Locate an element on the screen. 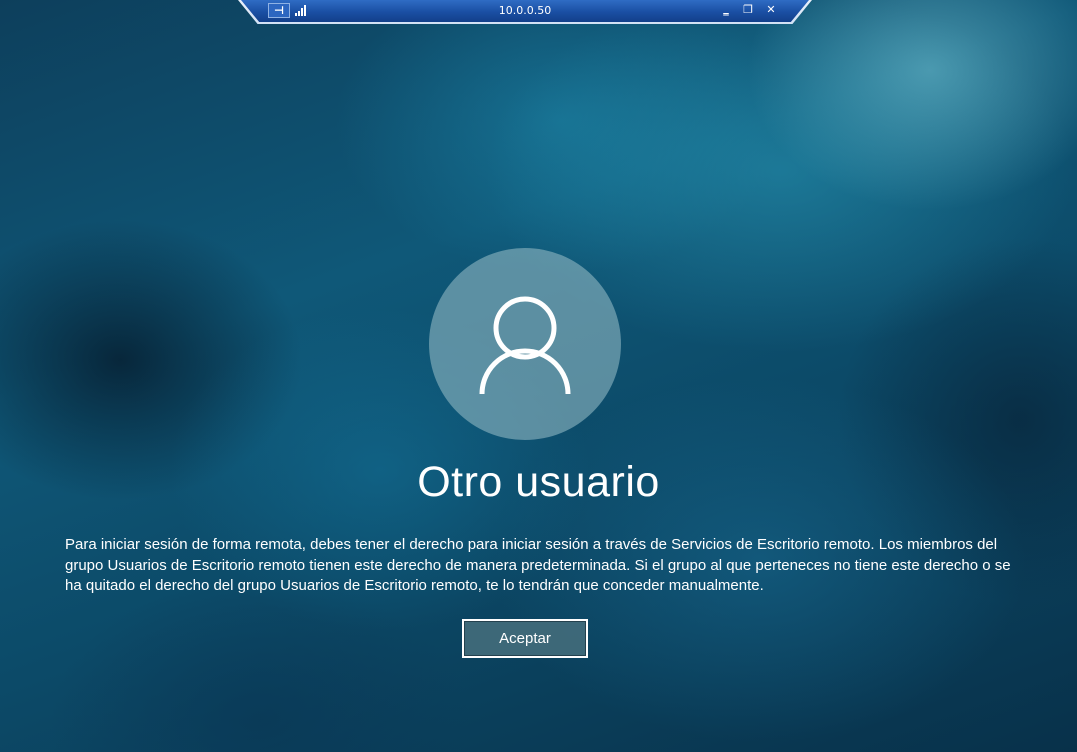  connection-bar: ⊣ 10.0.0.50 ‗ ❐ ✕ is located at coordinates (525, 12).